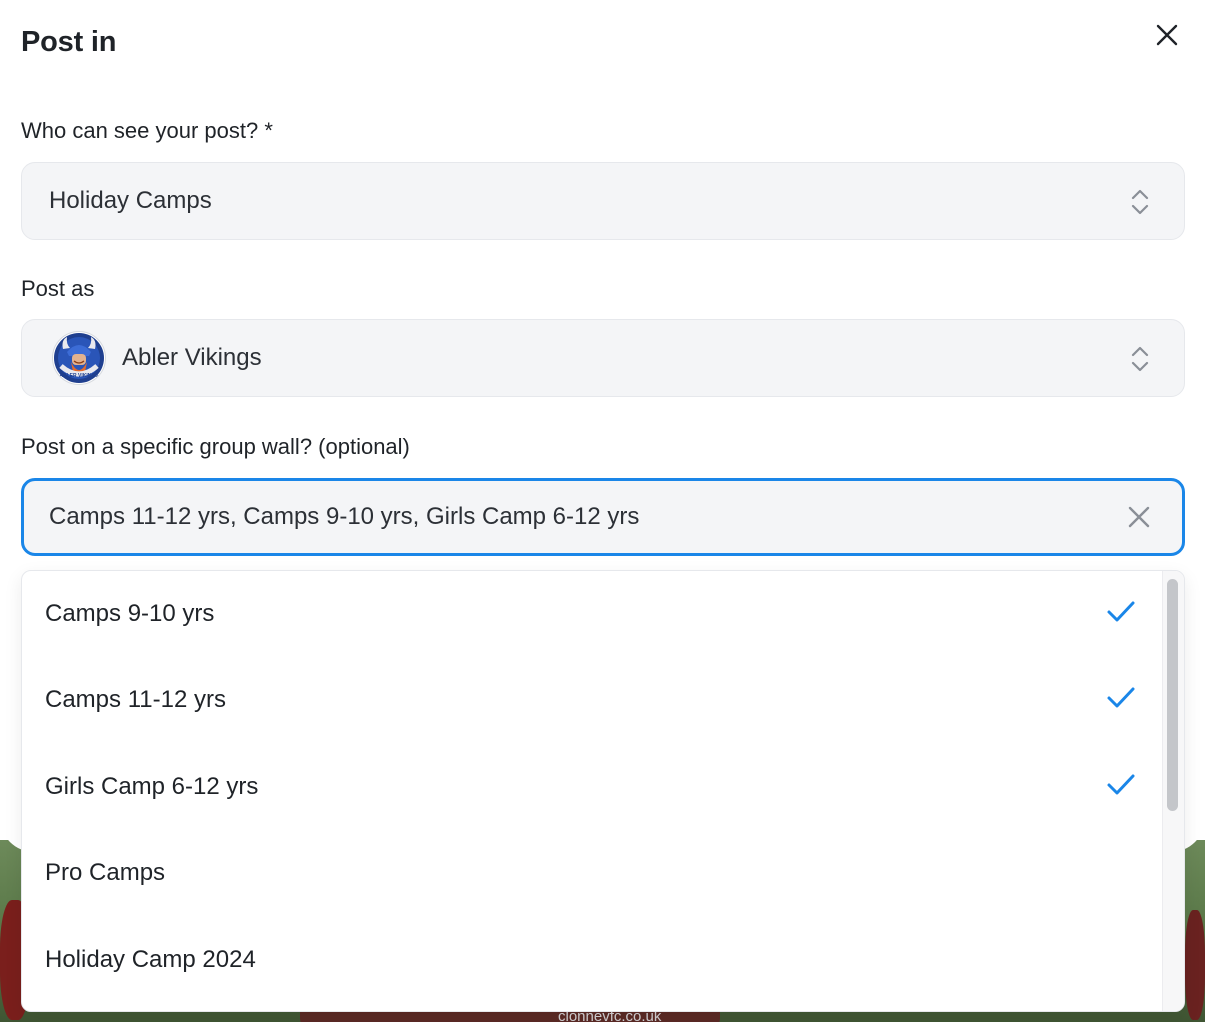  I want to click on clear-icon, so click(1139, 517).